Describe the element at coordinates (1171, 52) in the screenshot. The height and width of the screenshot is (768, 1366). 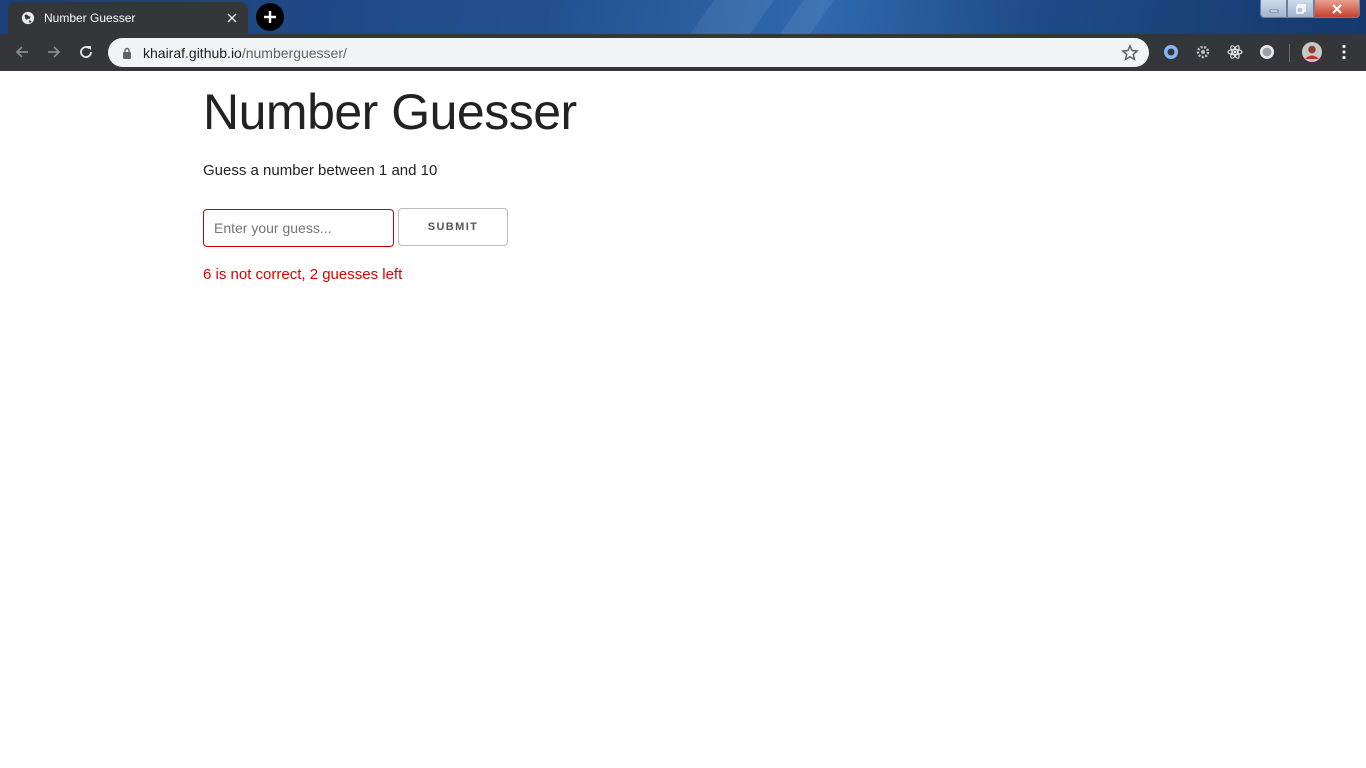
I see `extension-ring-icon` at that location.